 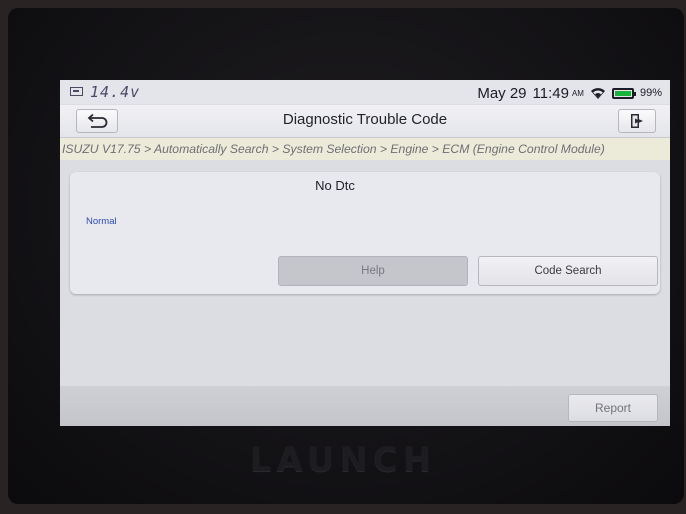 I want to click on page-title: Diagnostic Trouble Code, so click(x=365, y=119).